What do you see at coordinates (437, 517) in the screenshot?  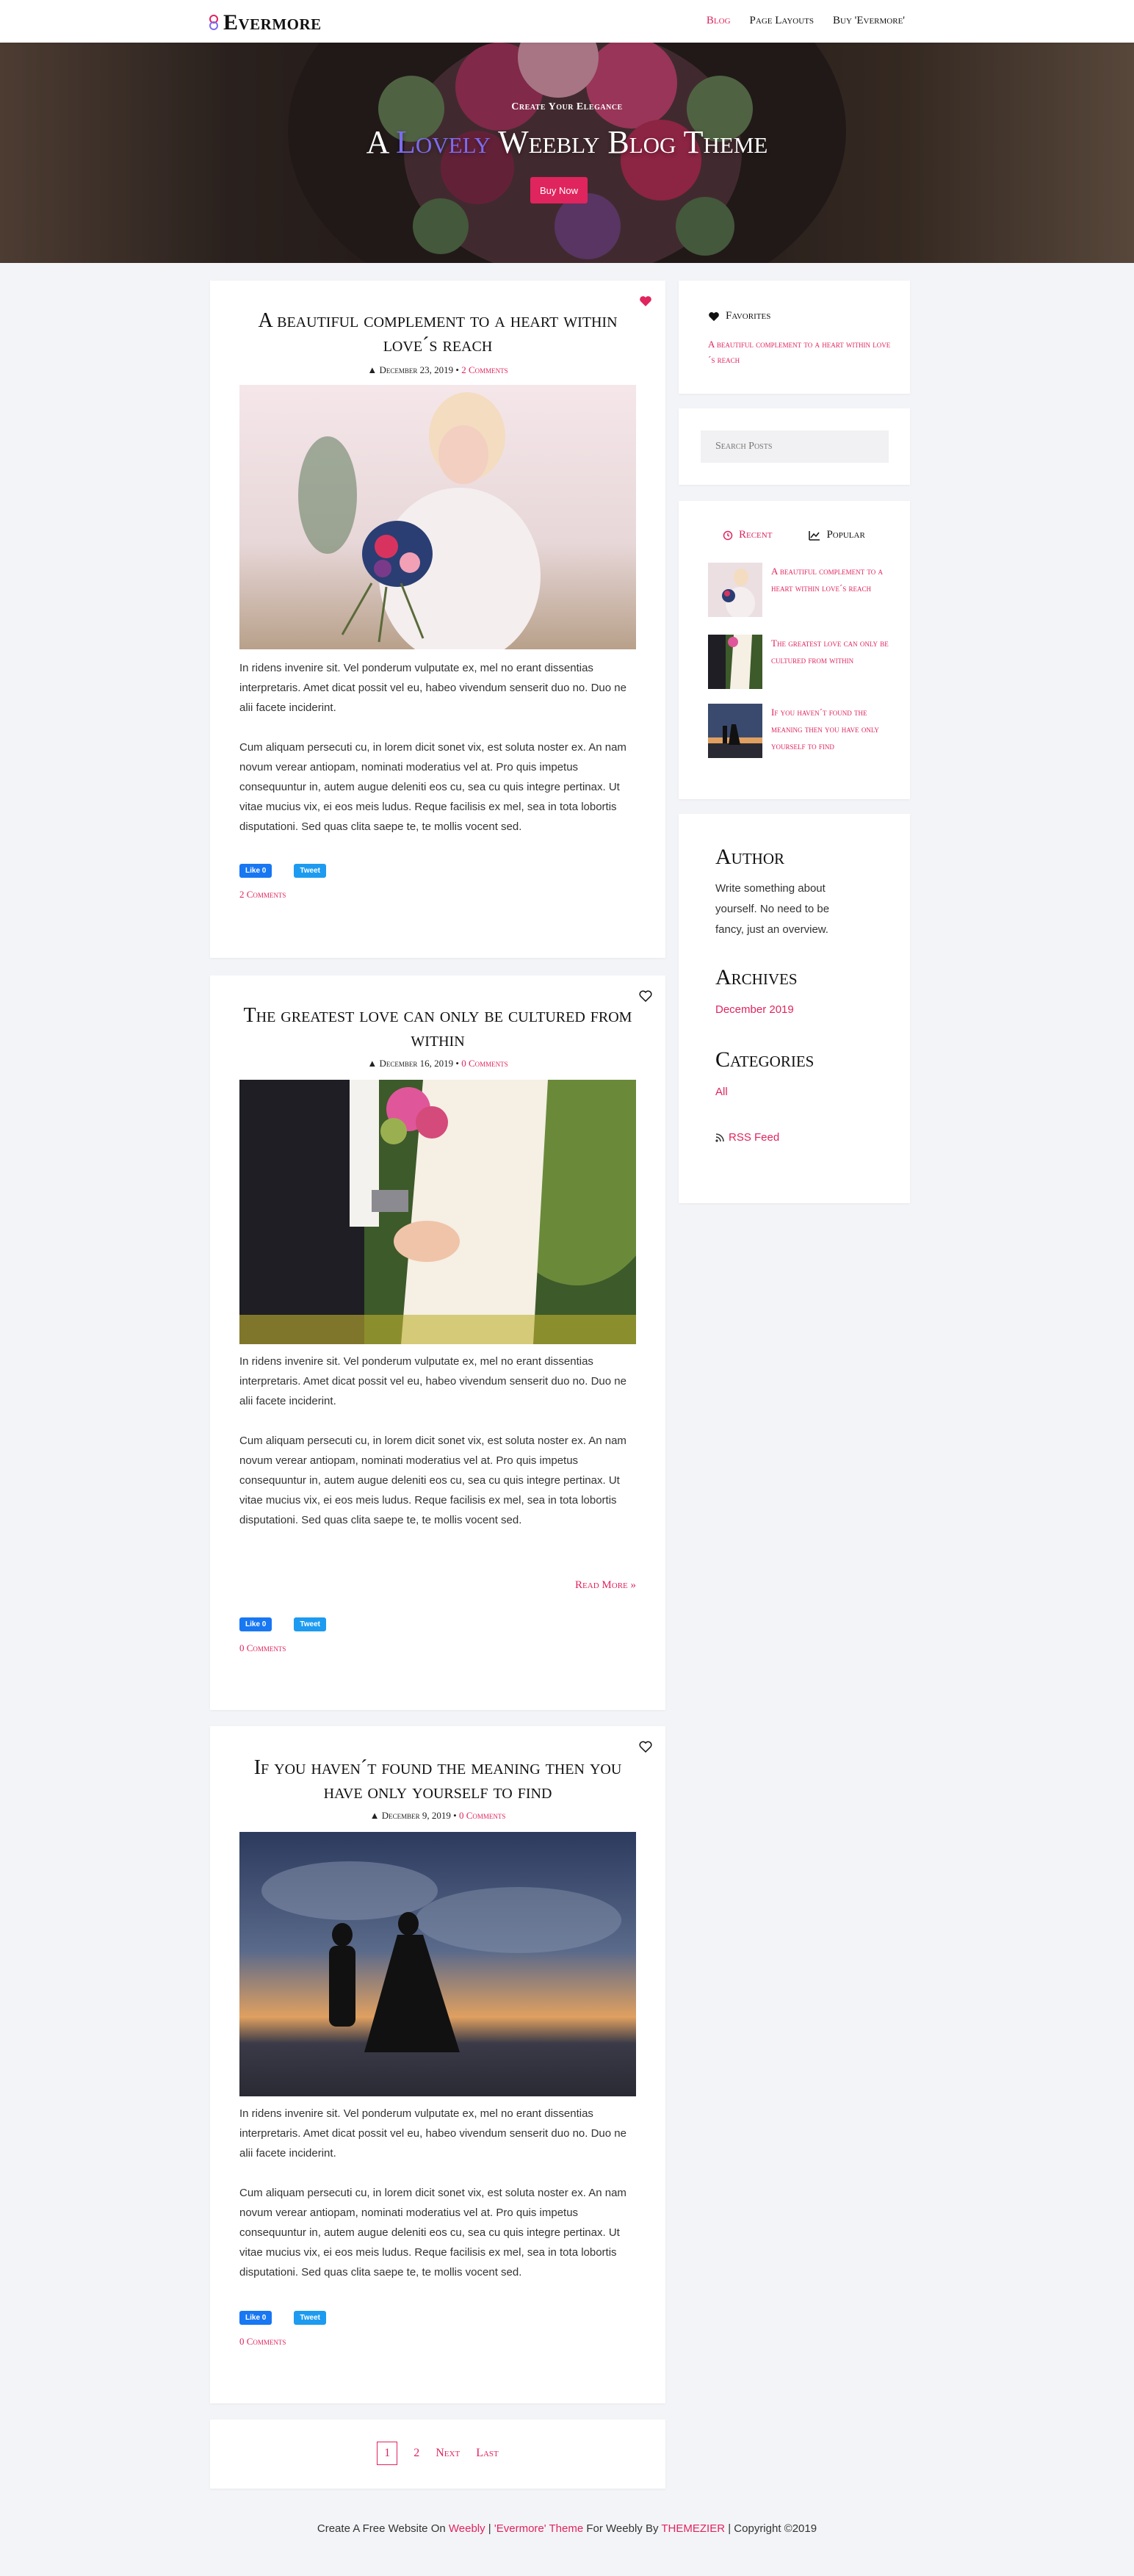 I see `post-image-bride-bouquet` at bounding box center [437, 517].